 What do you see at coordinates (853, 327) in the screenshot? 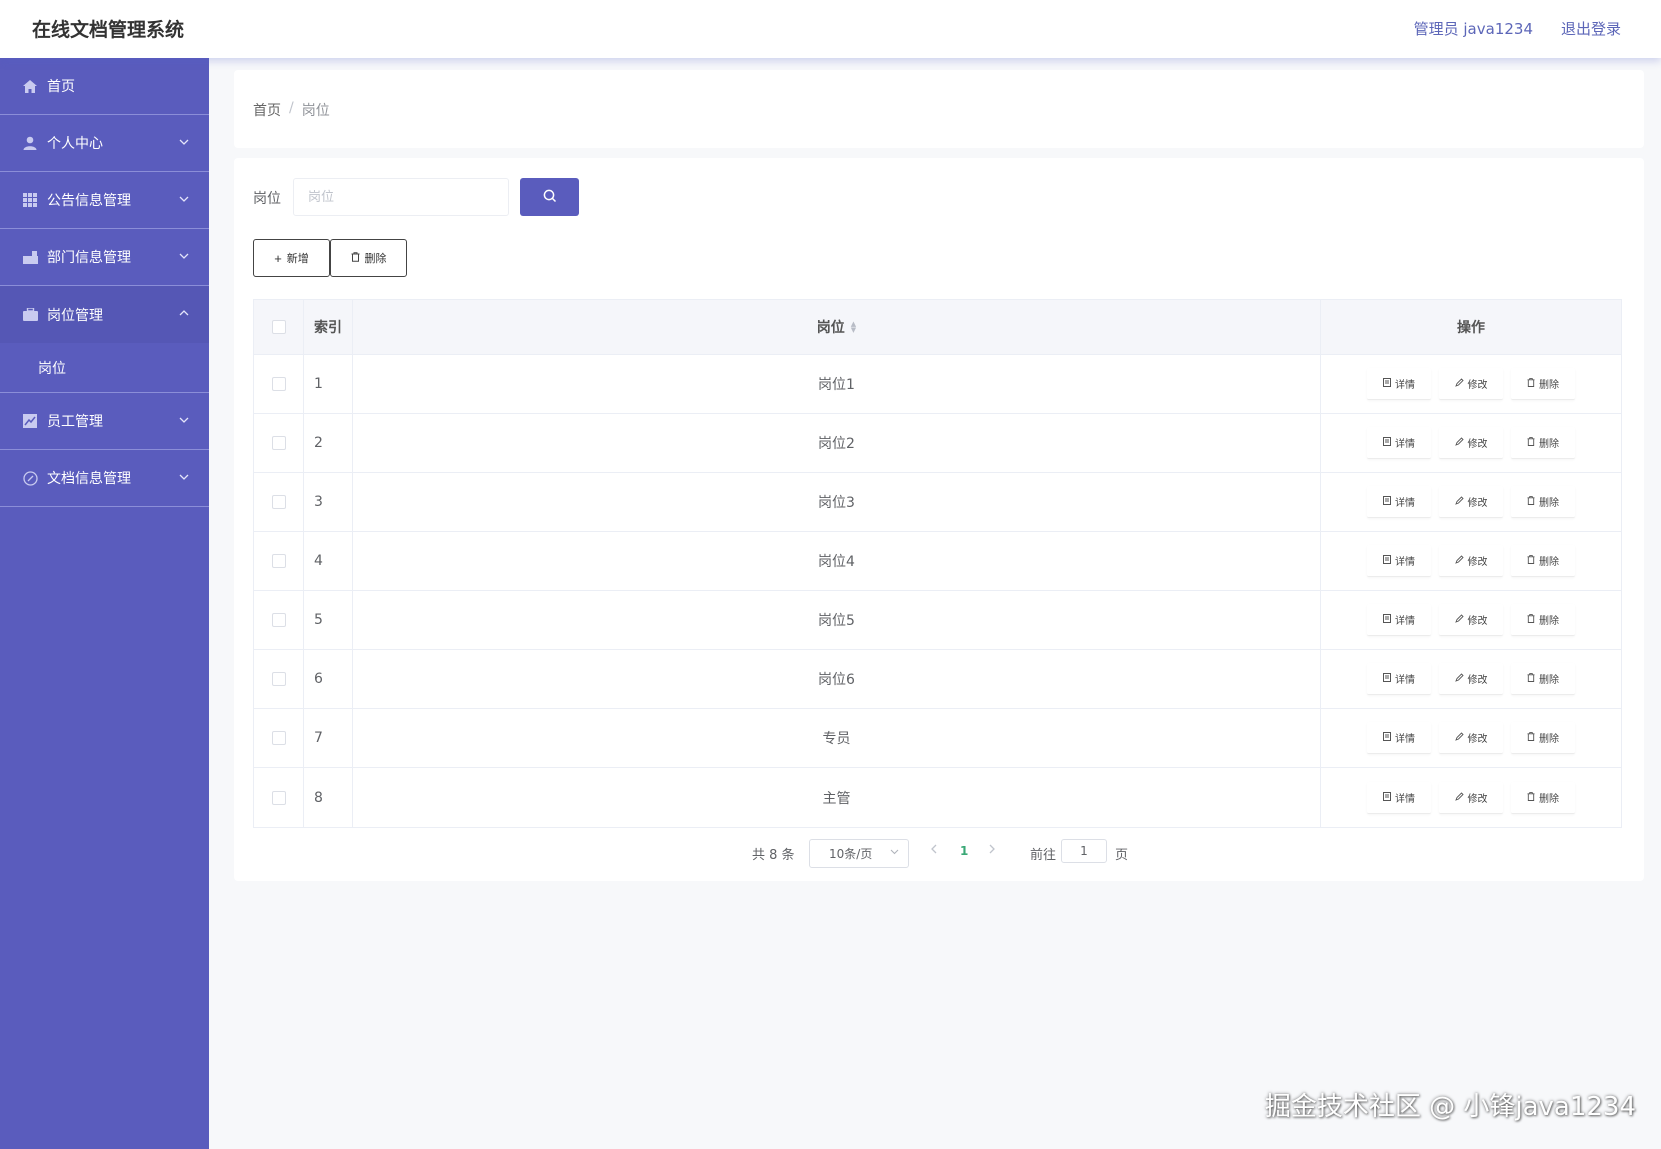
I see `sort-icon: ▲ ▼` at bounding box center [853, 327].